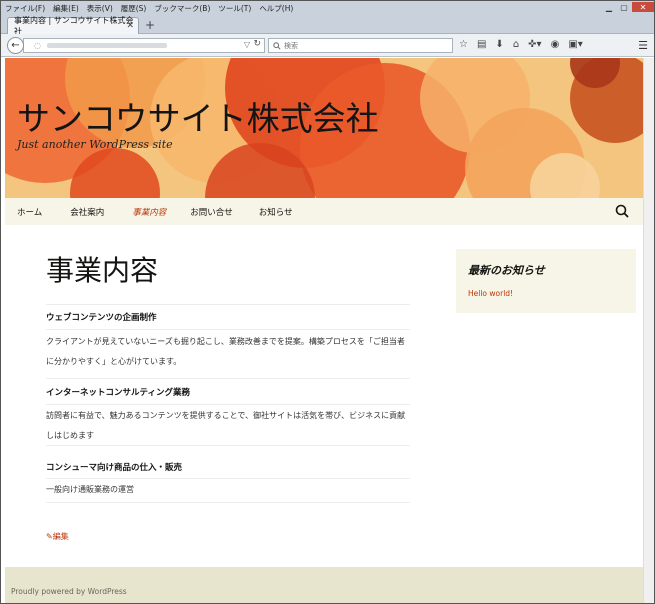 Image resolution: width=655 pixels, height=604 pixels. I want to click on menu-file: ファイル(F), so click(25, 8).